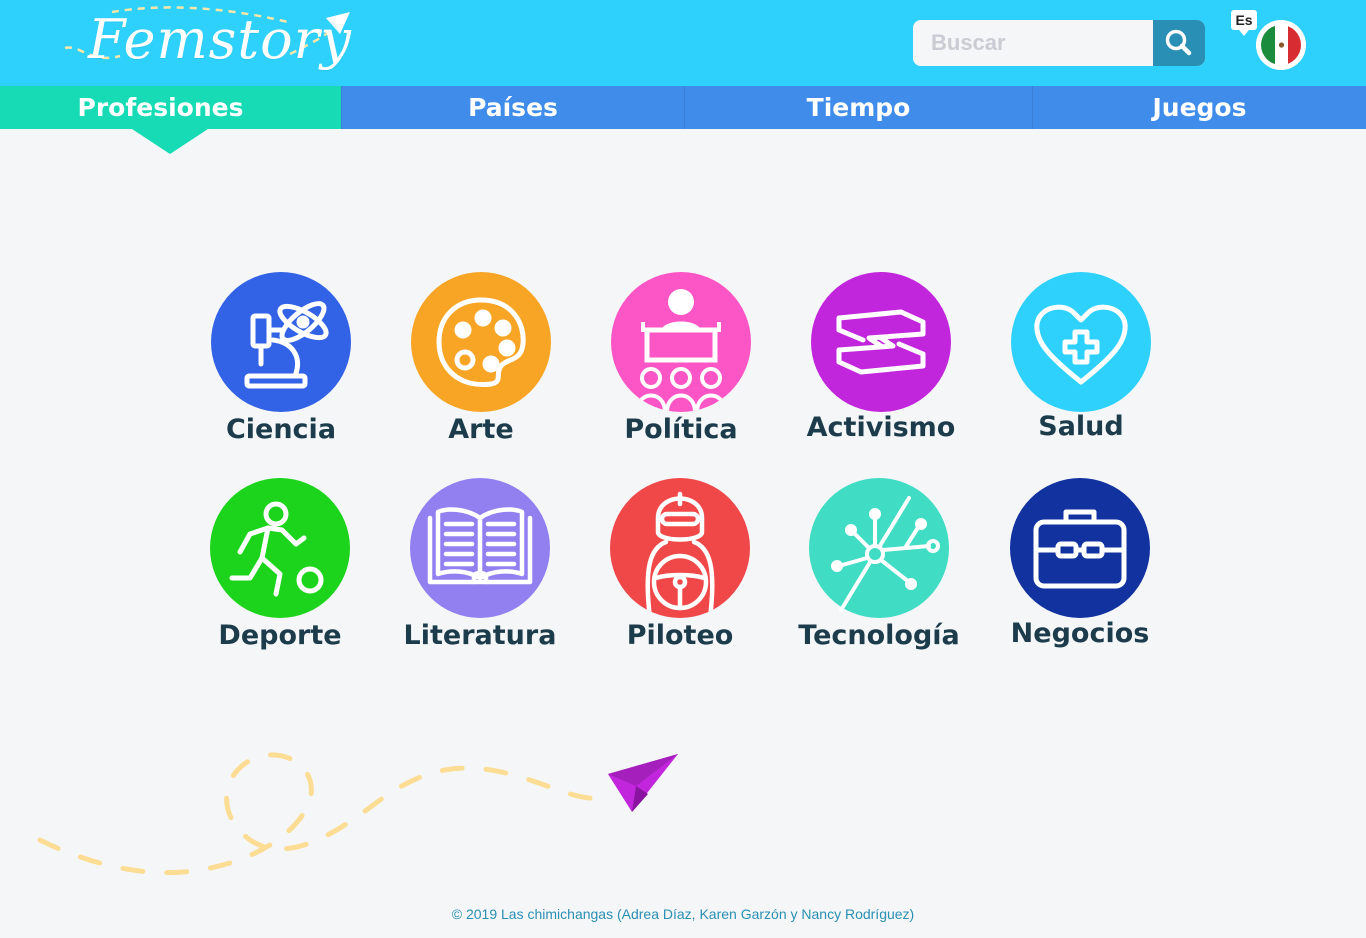  I want to click on category-label: Literatura, so click(480, 635).